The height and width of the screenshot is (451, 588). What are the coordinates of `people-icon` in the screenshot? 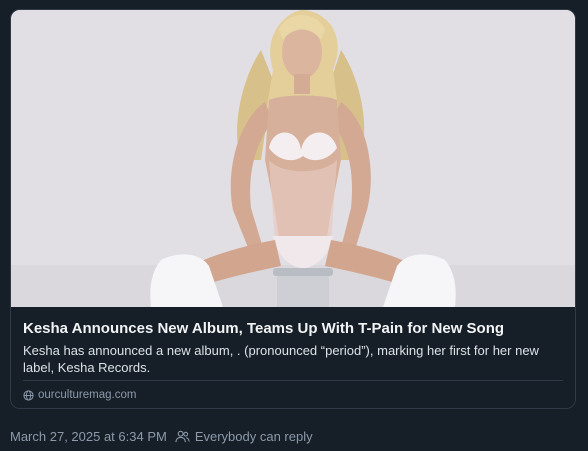 It's located at (182, 436).